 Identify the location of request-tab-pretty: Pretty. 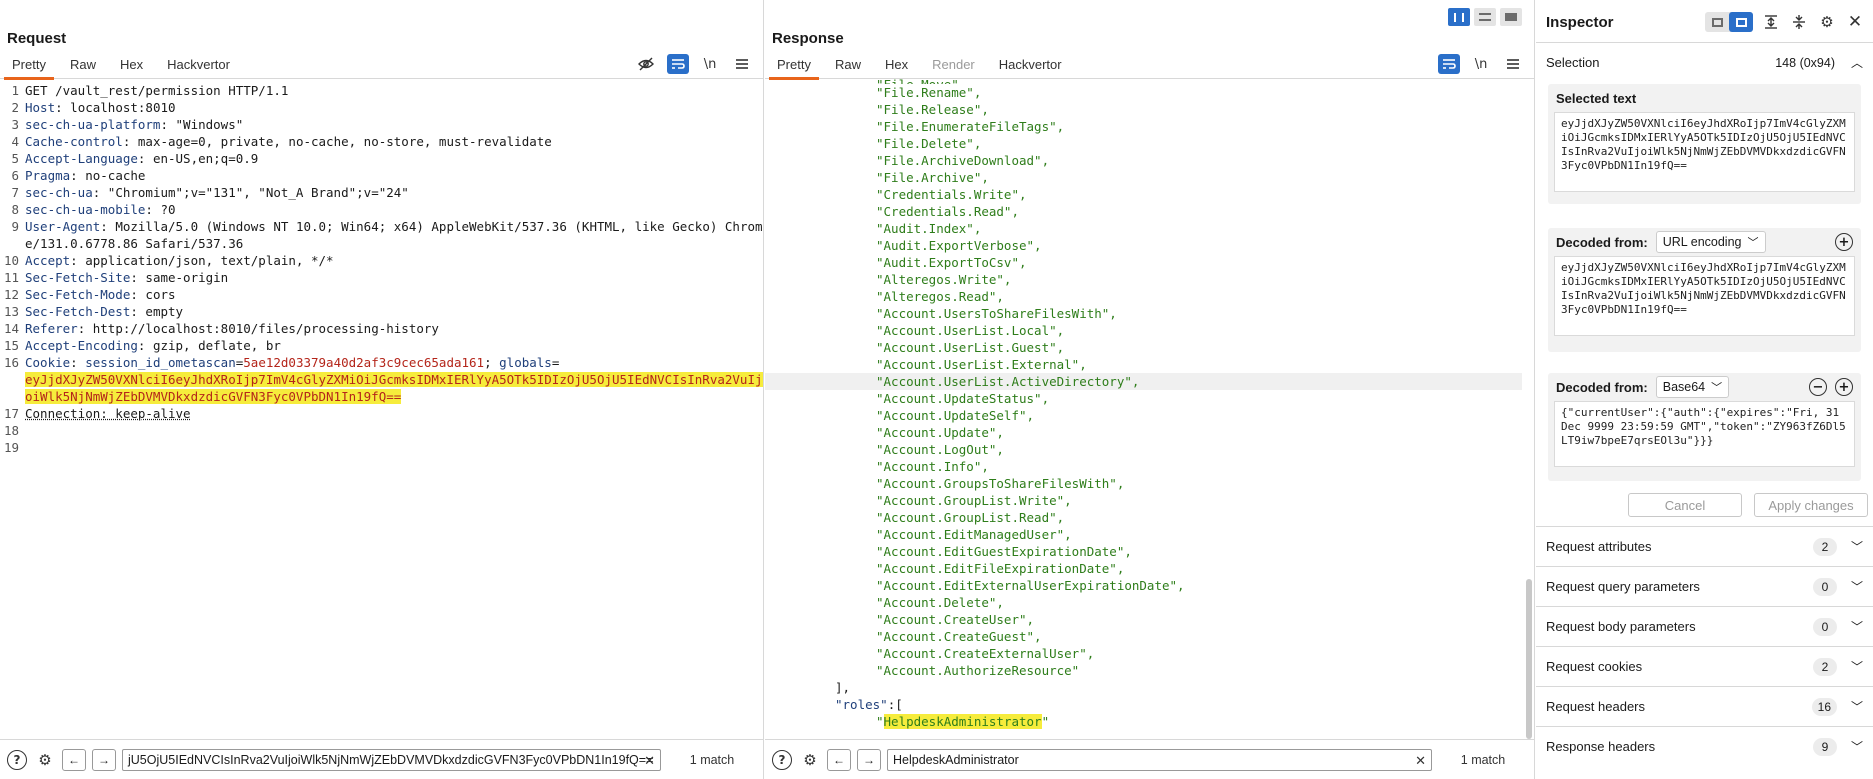
(29, 66).